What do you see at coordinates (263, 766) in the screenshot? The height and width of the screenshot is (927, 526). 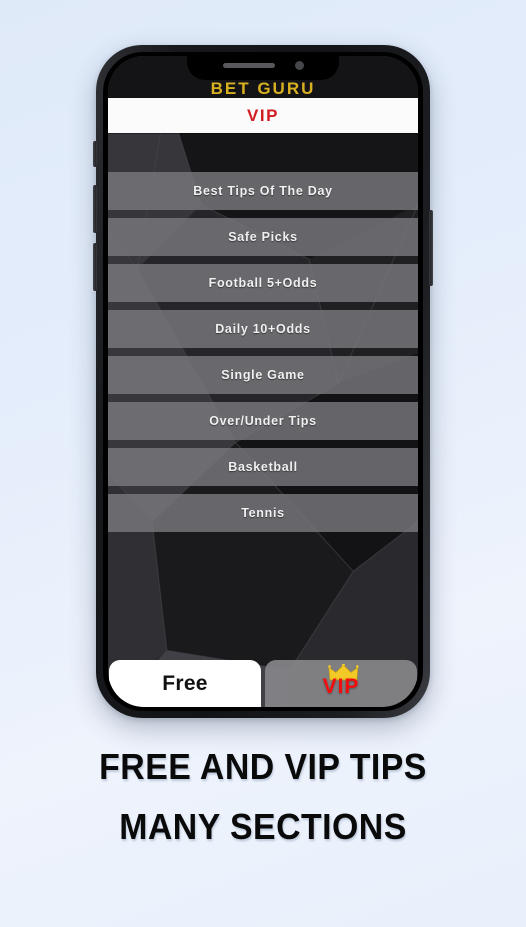 I see `caption-line-1: FREE AND VIP TIPS` at bounding box center [263, 766].